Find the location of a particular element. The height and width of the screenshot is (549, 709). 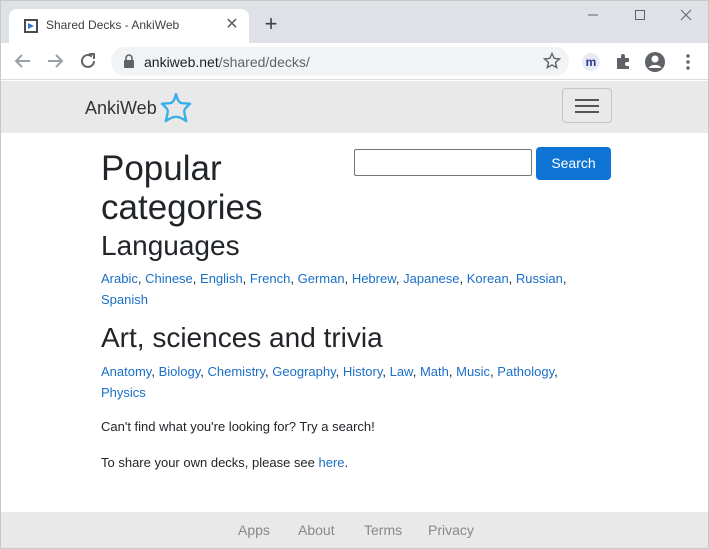

ankiweb-favicon-icon is located at coordinates (31, 26).